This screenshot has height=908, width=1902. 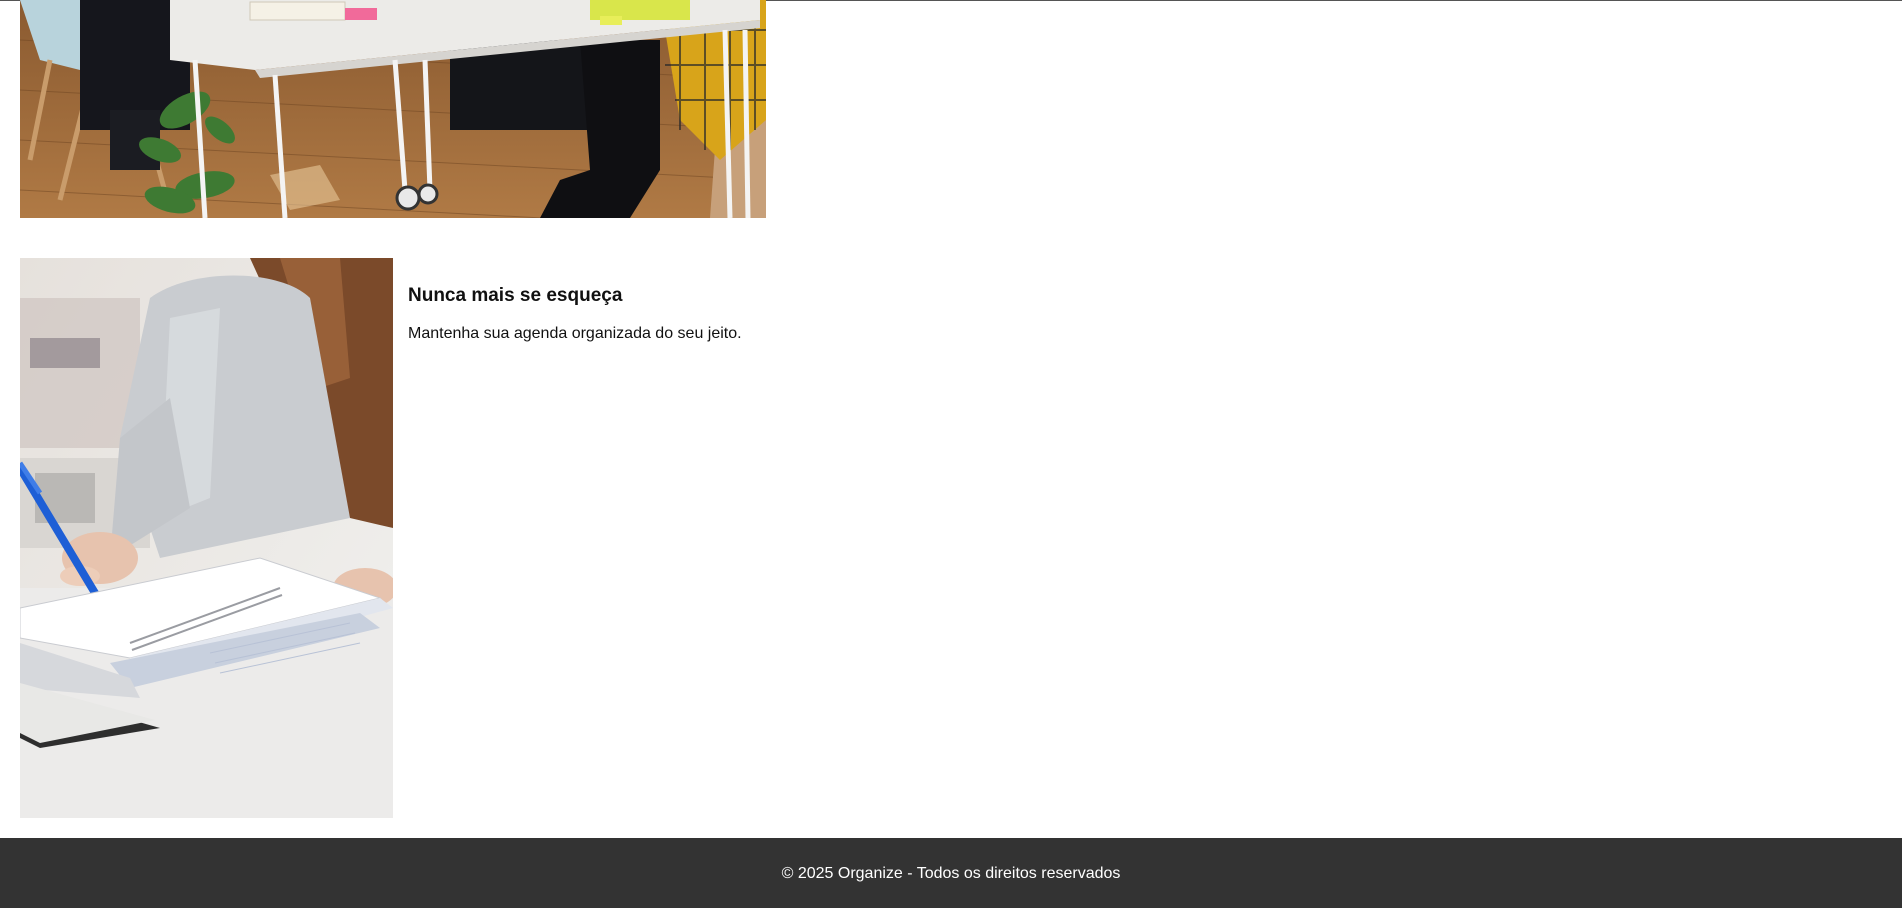 I want to click on meeting-photo, so click(x=393, y=109).